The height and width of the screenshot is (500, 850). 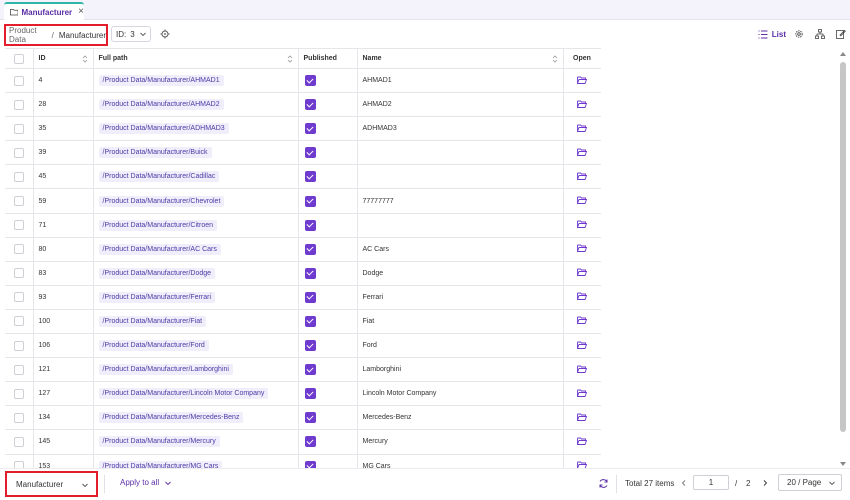 I want to click on full-path-link: /Product Data/Manufacturer/MG Cars, so click(x=160, y=464).